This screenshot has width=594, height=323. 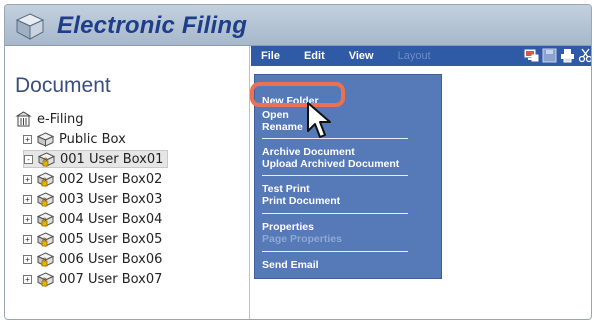 What do you see at coordinates (558, 55) in the screenshot?
I see `toolbar` at bounding box center [558, 55].